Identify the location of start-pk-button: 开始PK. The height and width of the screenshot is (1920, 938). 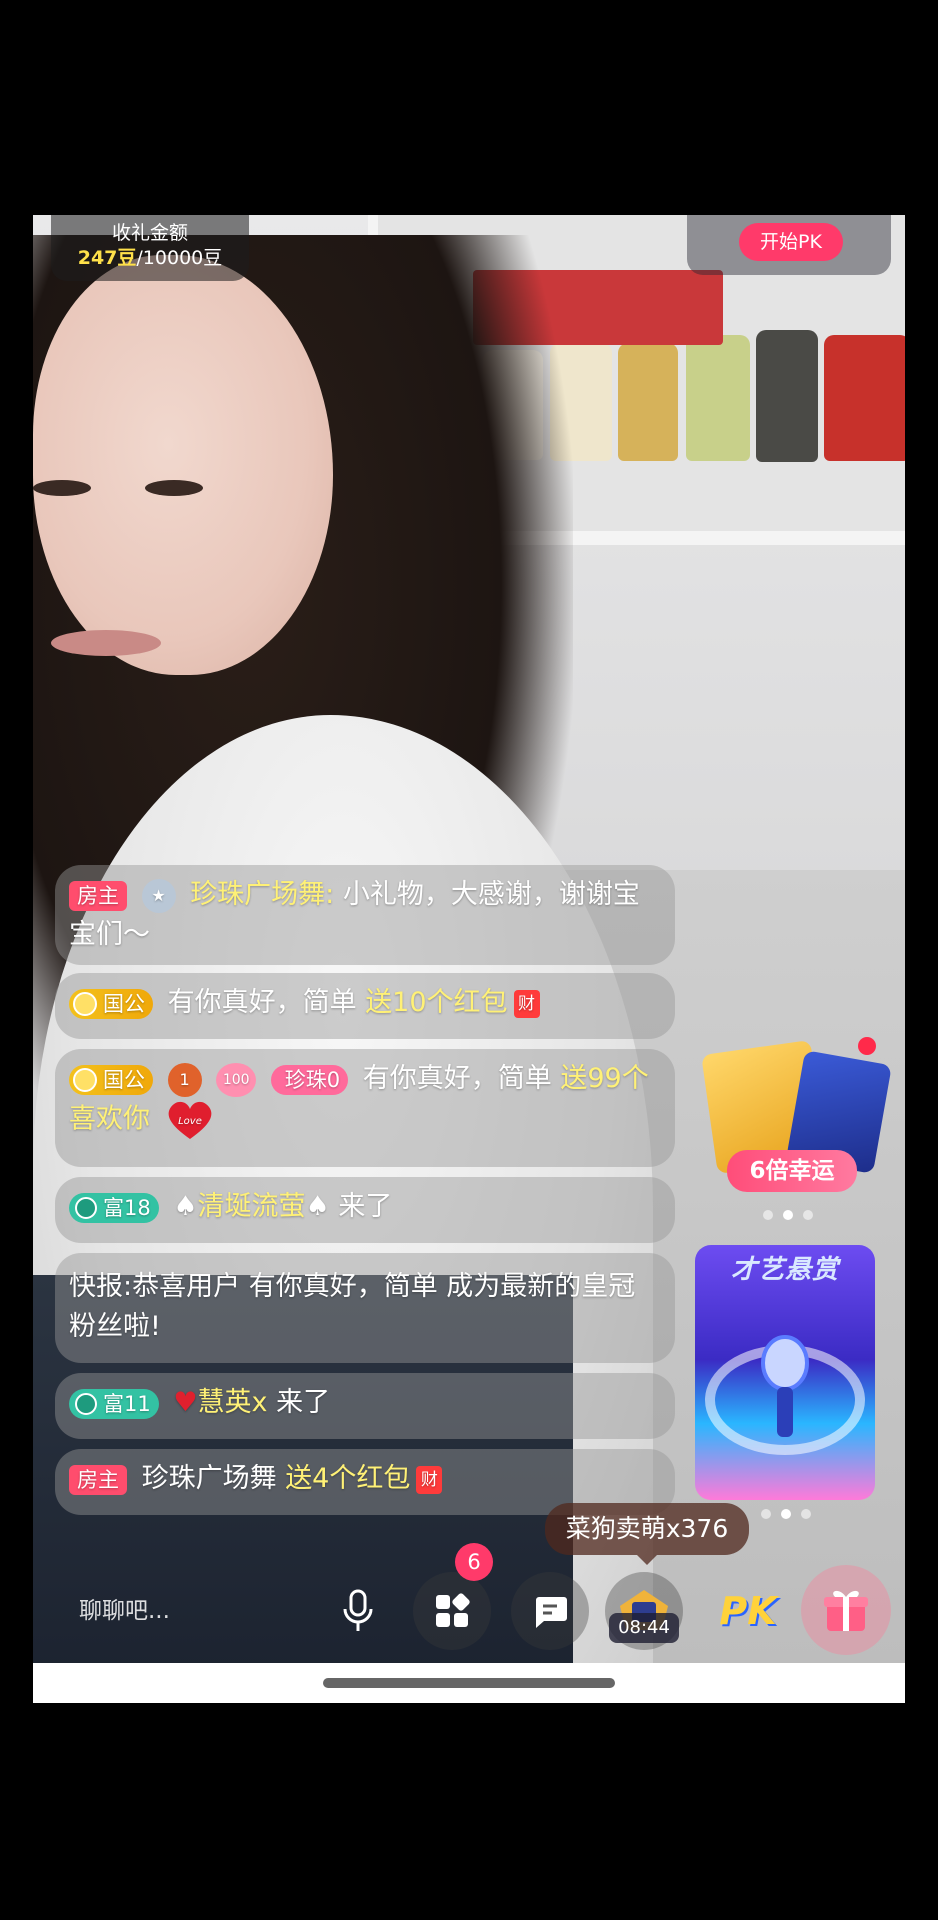
(791, 242).